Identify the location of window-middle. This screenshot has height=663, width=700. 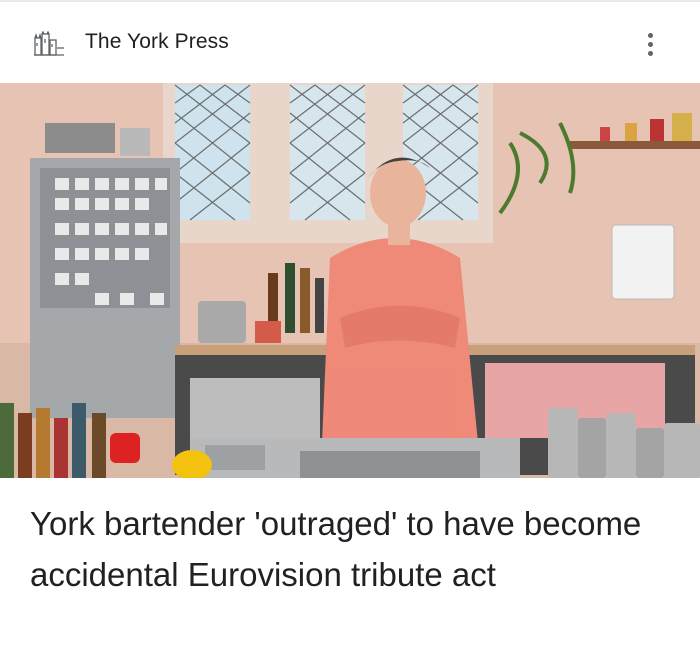
(327, 152).